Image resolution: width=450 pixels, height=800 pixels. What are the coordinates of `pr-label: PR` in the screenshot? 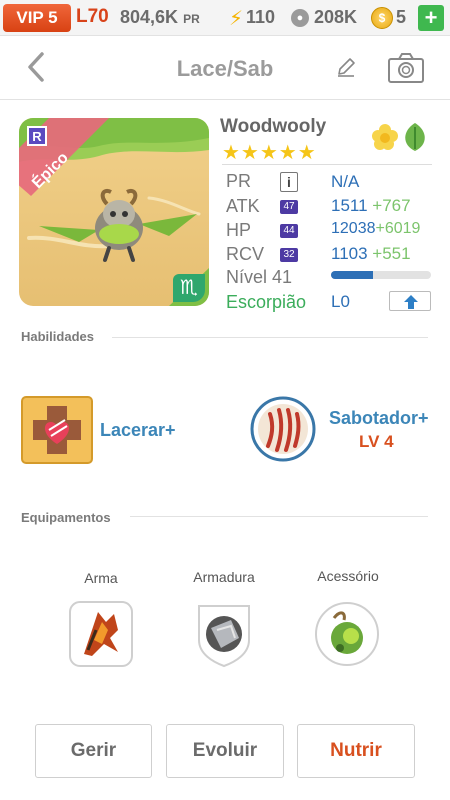 It's located at (239, 181).